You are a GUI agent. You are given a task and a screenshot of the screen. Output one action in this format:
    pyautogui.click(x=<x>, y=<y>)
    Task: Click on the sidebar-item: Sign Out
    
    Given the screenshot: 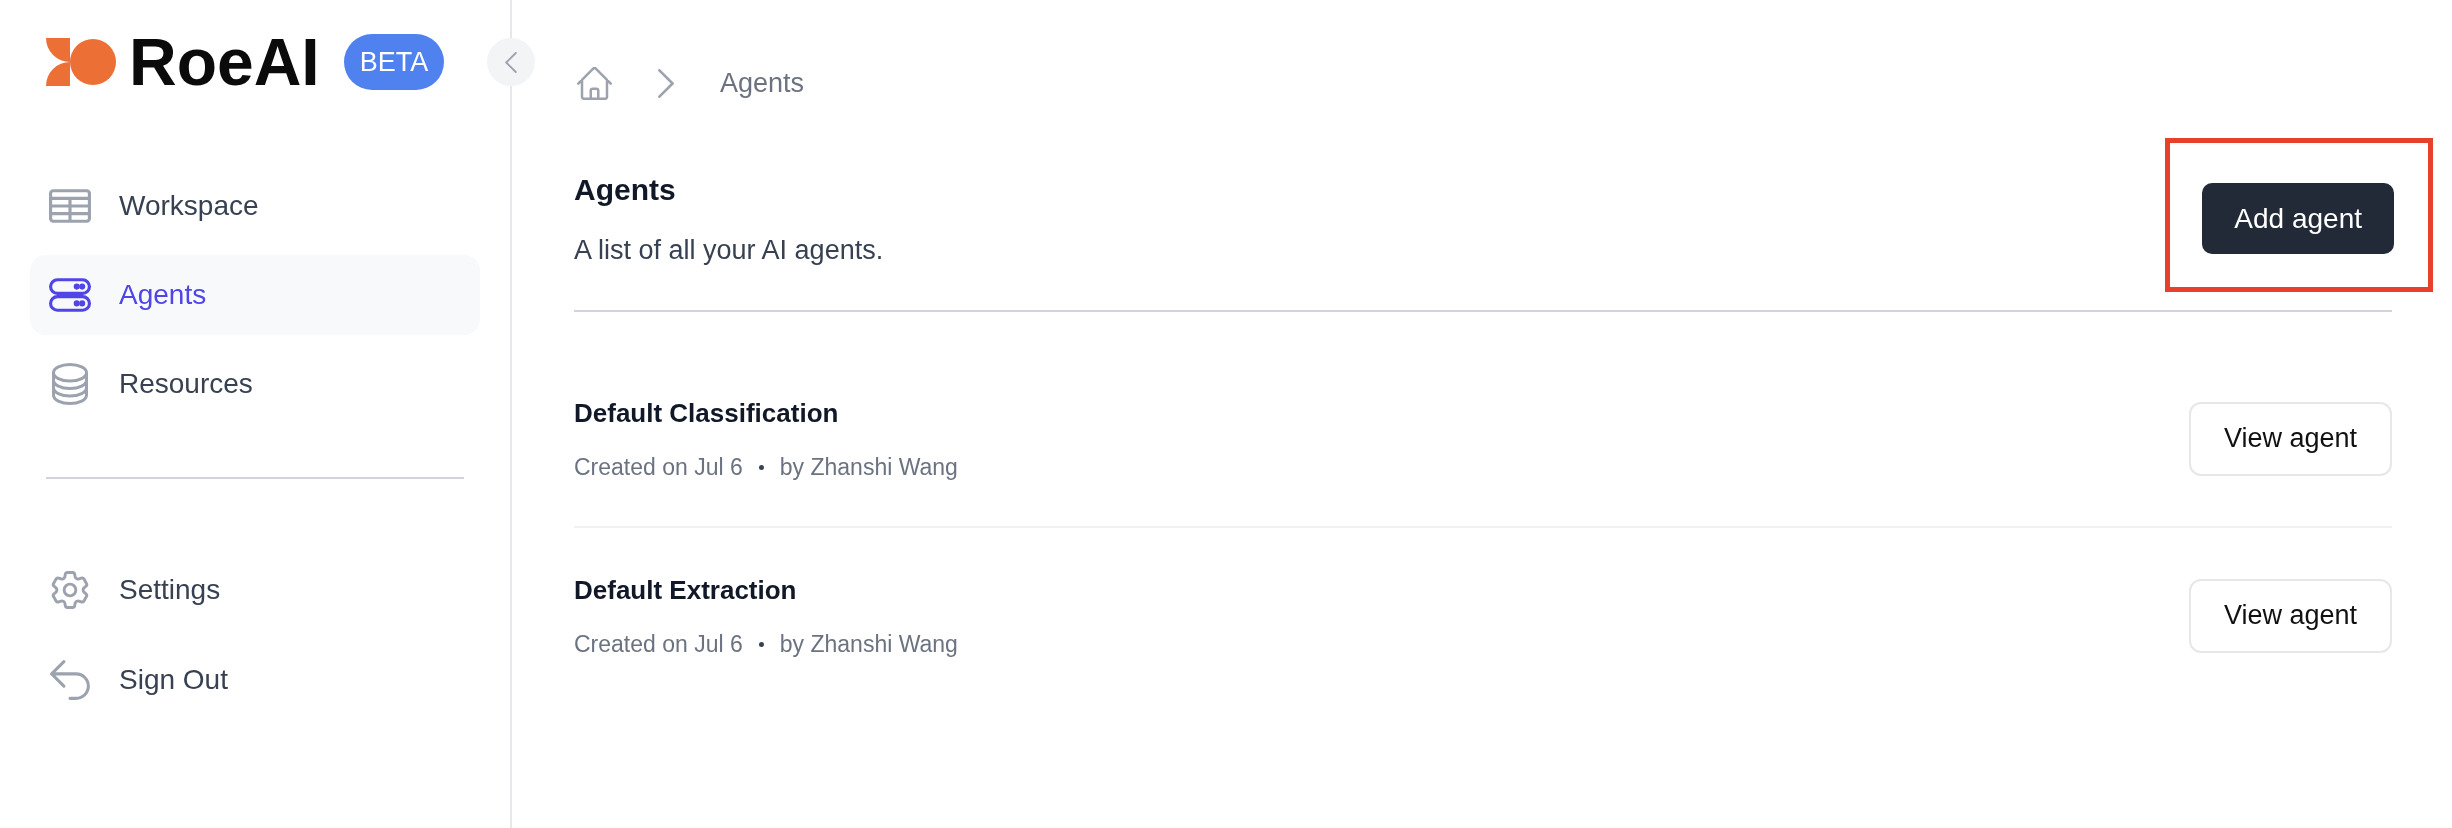 What is the action you would take?
    pyautogui.click(x=255, y=680)
    